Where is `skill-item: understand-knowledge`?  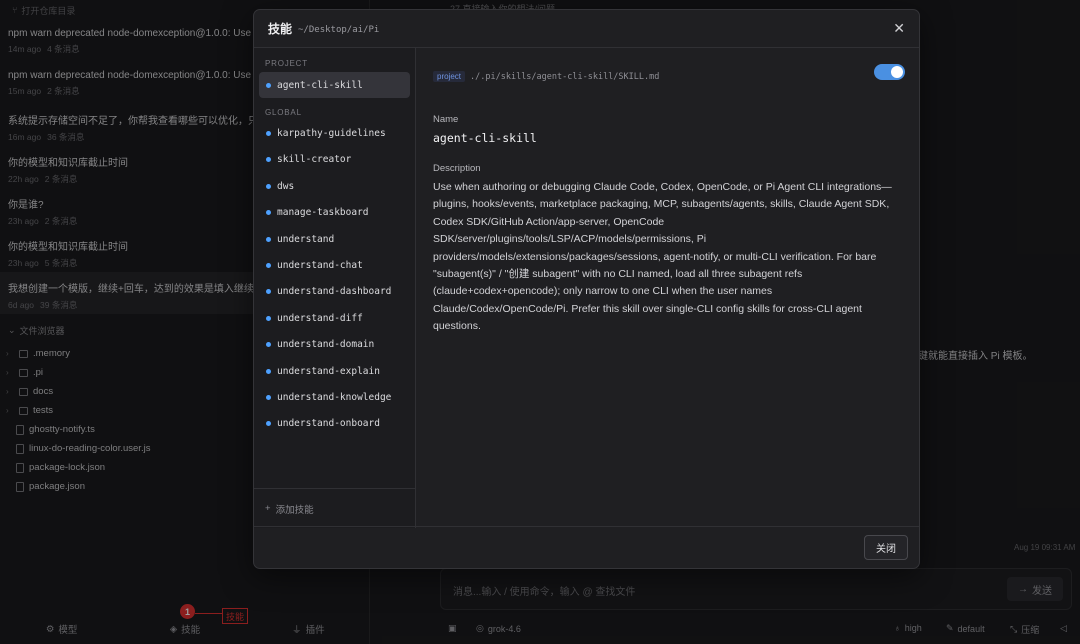
skill-item: understand-knowledge is located at coordinates (334, 397).